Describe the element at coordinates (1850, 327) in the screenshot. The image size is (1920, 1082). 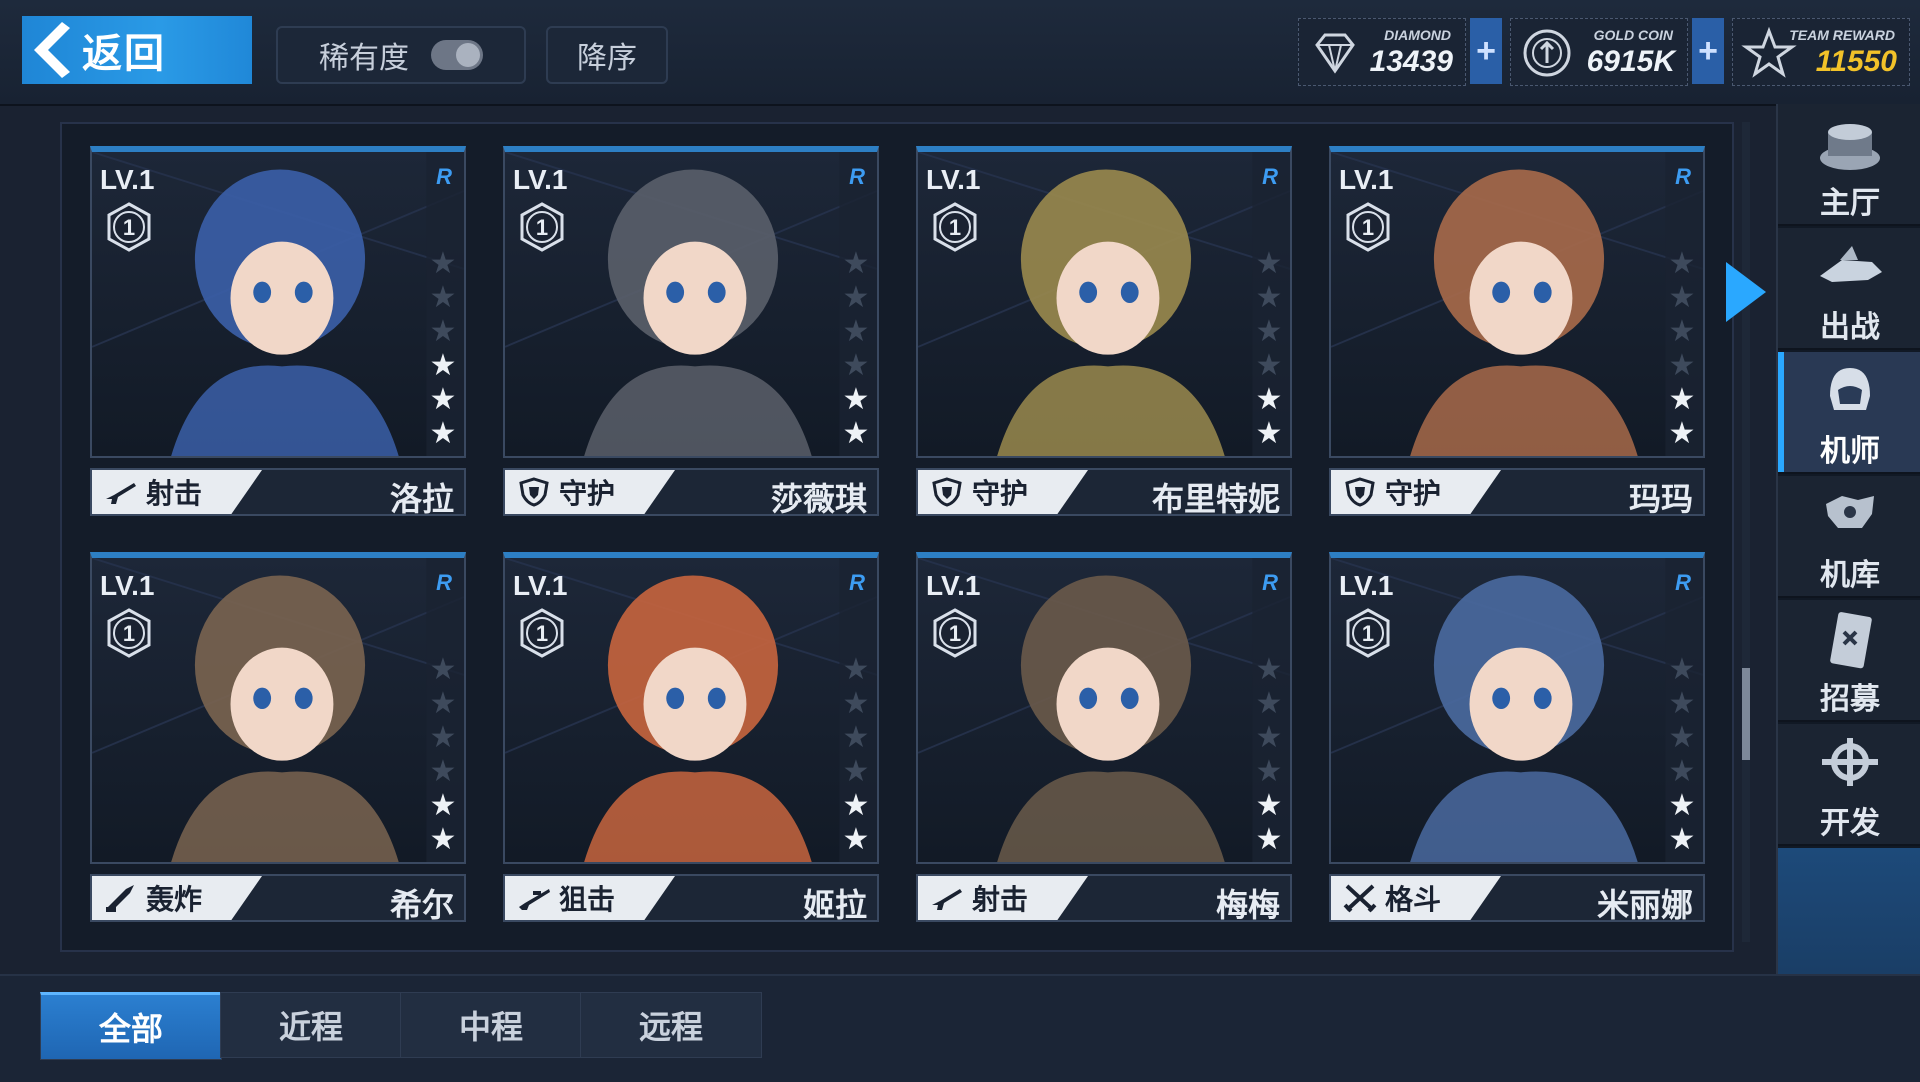
I see `nav-label: 出战` at that location.